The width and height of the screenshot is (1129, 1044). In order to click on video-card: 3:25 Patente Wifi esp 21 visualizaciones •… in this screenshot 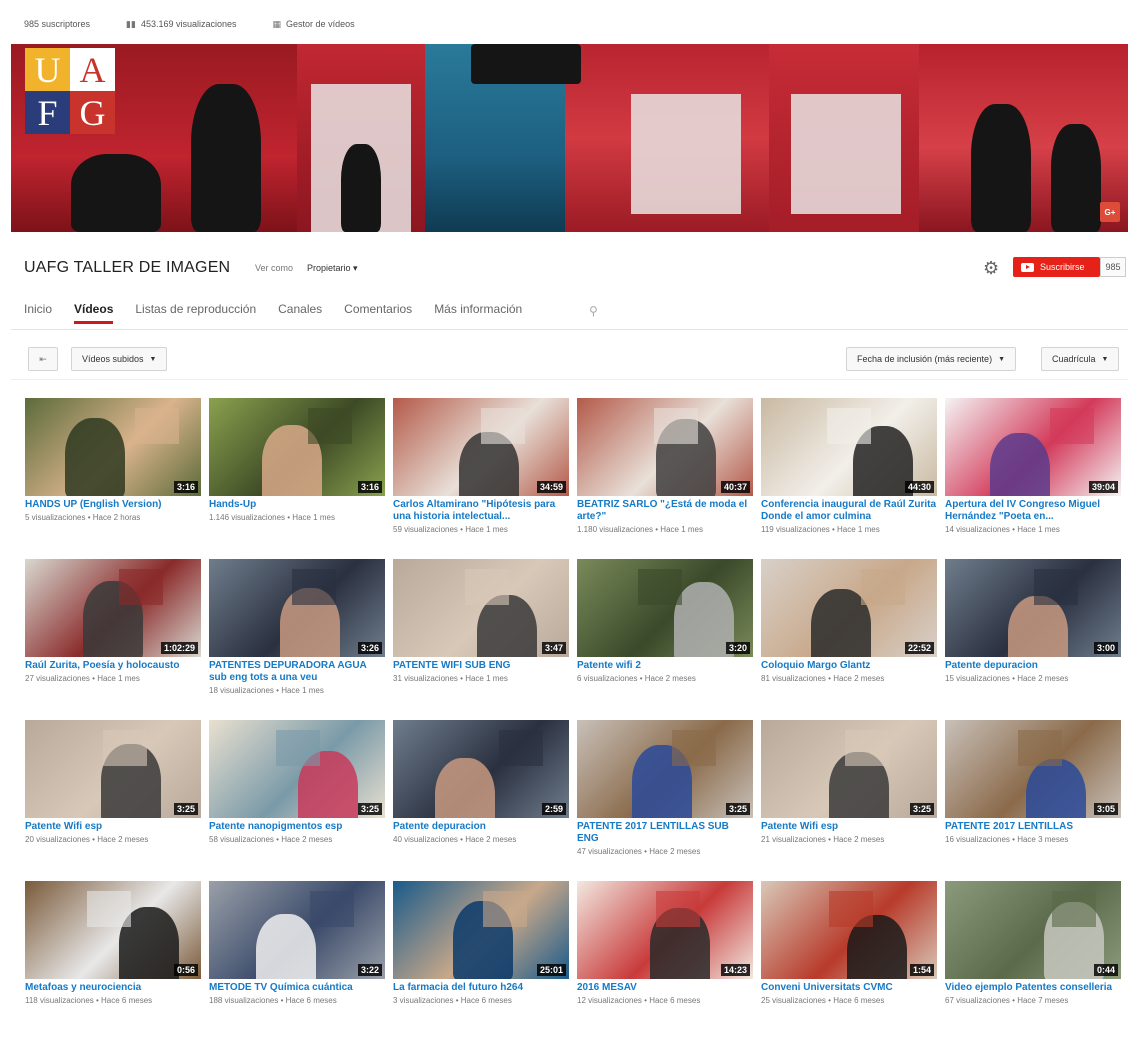, I will do `click(849, 782)`.